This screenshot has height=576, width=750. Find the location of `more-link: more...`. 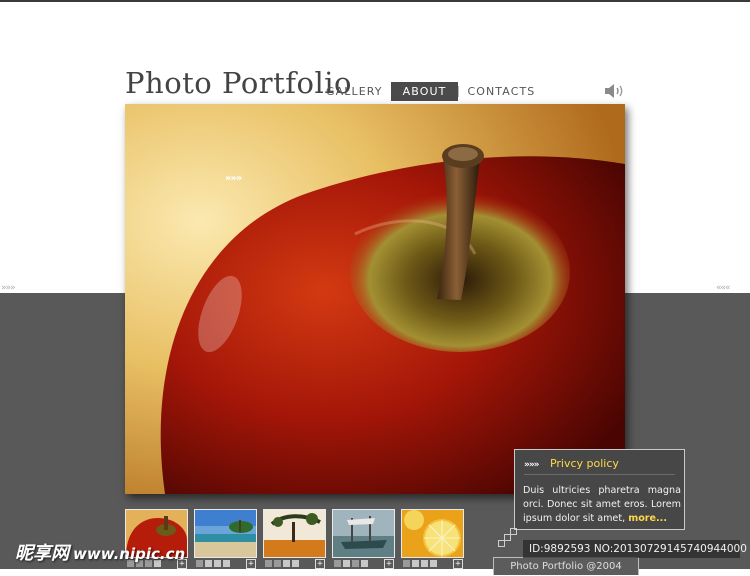

more-link: more... is located at coordinates (647, 518).